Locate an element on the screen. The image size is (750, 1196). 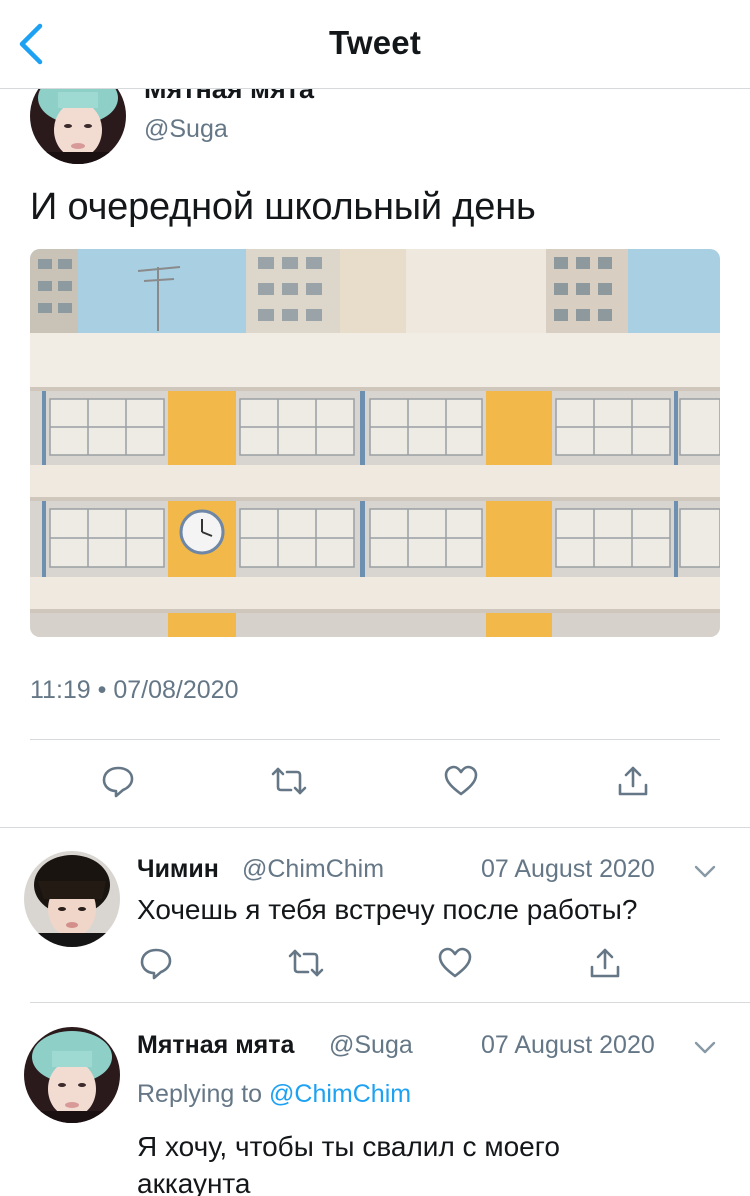
reply-text: Хочешь я тебя встречу после работы? is located at coordinates (387, 909).